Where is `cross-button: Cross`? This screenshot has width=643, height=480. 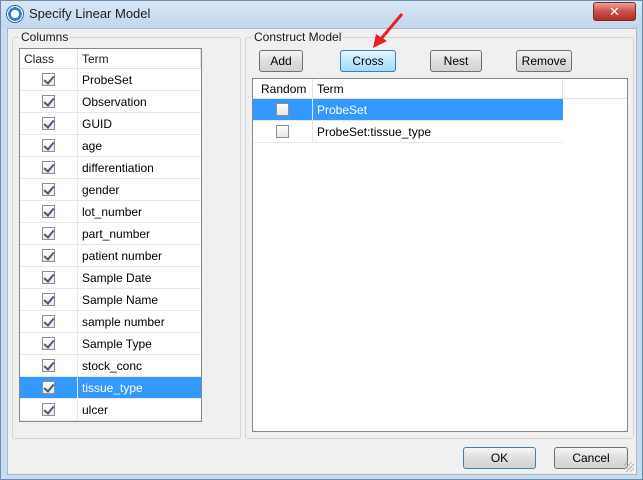 cross-button: Cross is located at coordinates (368, 61).